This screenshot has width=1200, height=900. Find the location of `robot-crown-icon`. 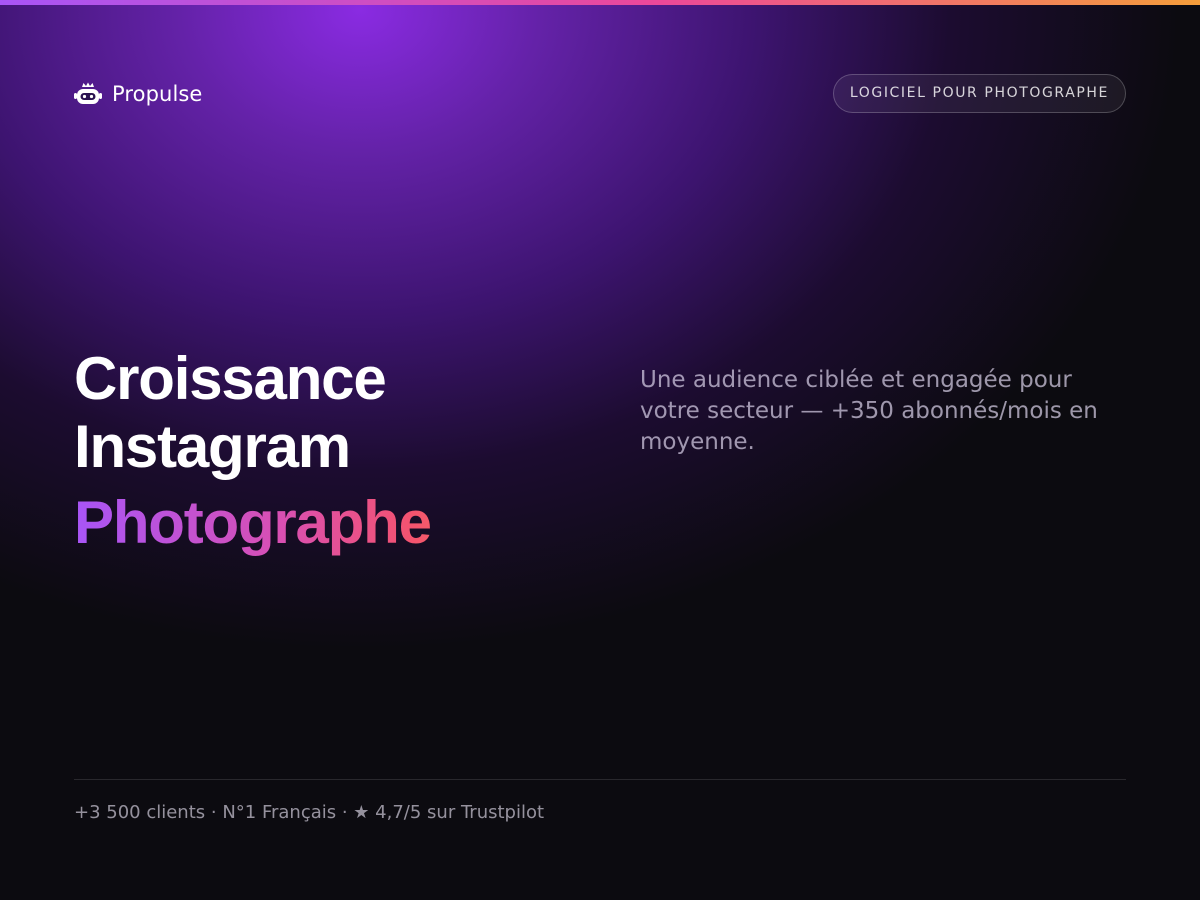

robot-crown-icon is located at coordinates (88, 93).